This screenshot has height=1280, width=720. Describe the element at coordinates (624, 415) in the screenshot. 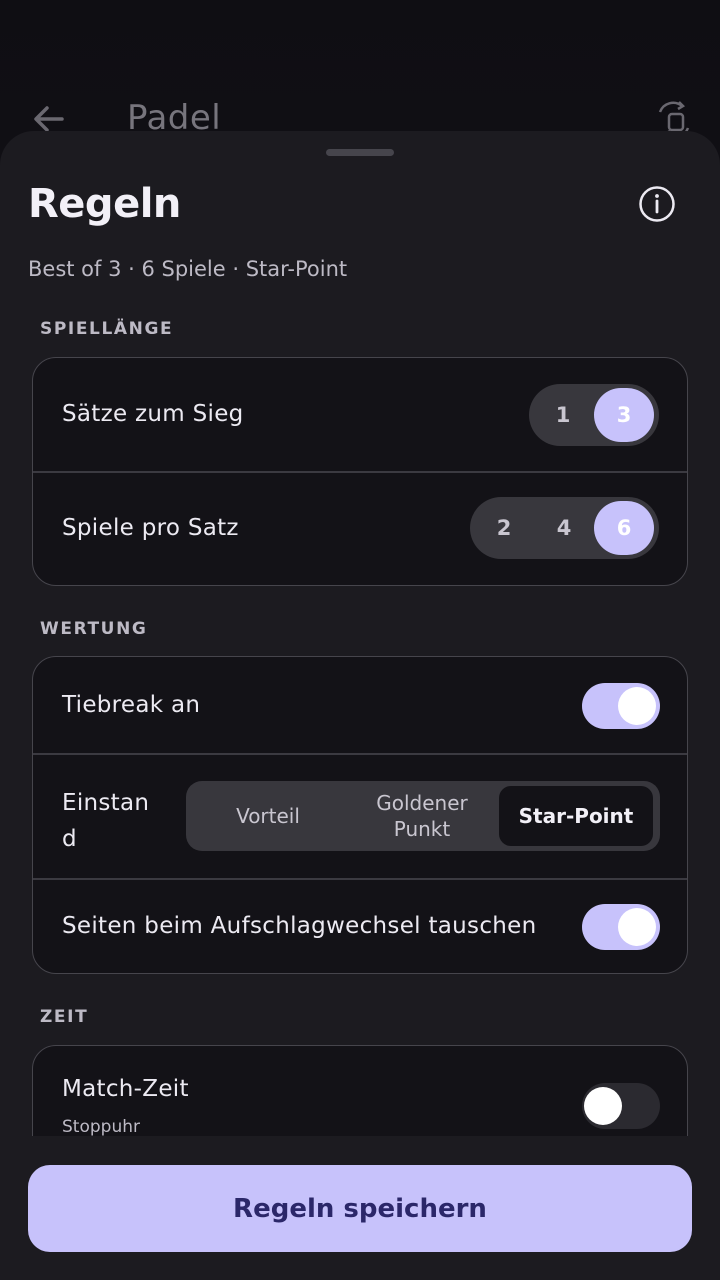

I see `saetze-option-3: 3` at that location.